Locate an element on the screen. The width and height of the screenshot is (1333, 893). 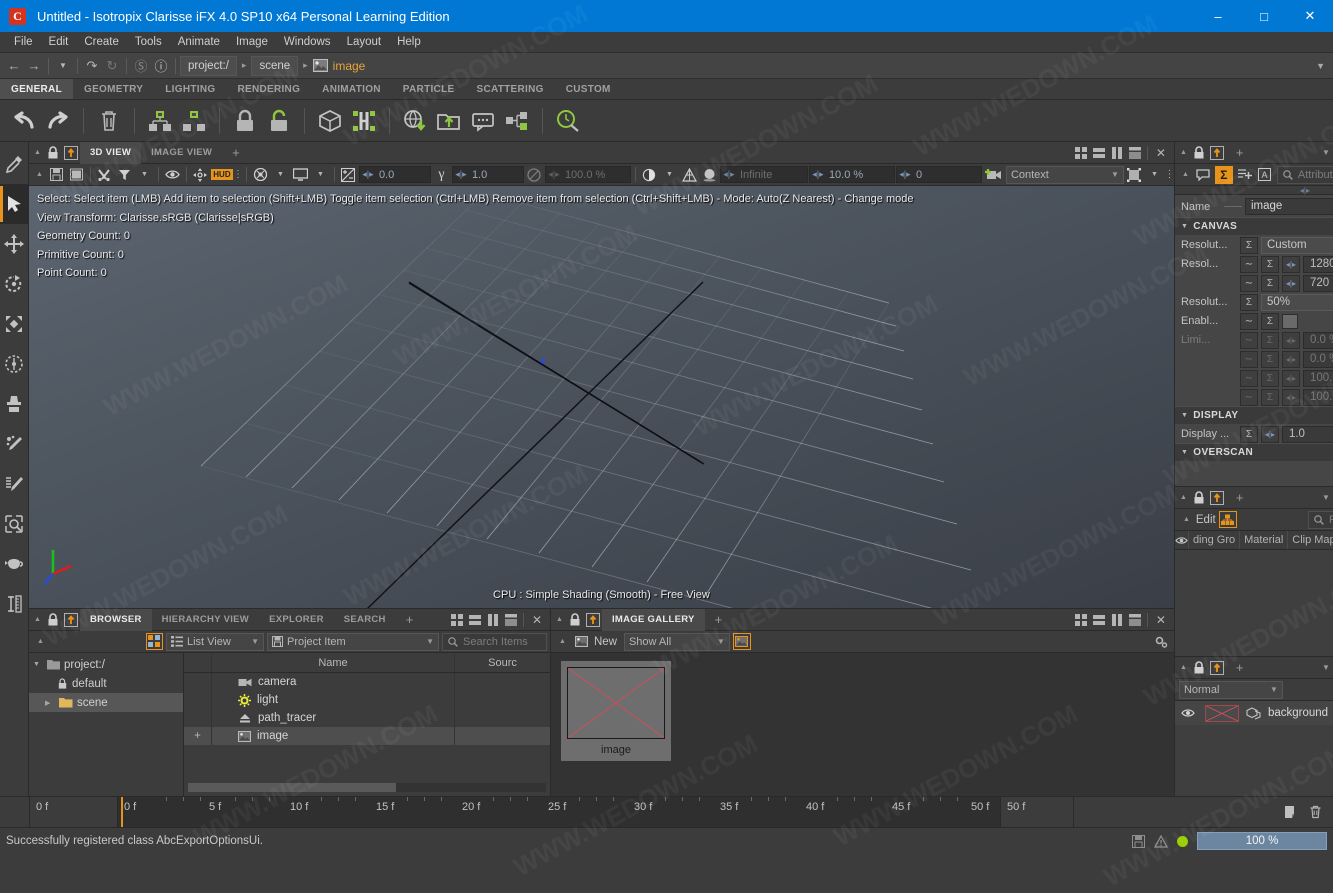
redo-icon is located at coordinates (58, 121).